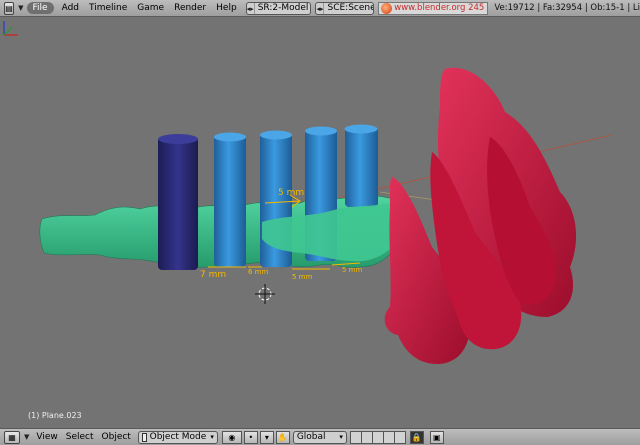  Describe the element at coordinates (258, 272) in the screenshot. I see `dimension-label-3: 6 mm` at that location.